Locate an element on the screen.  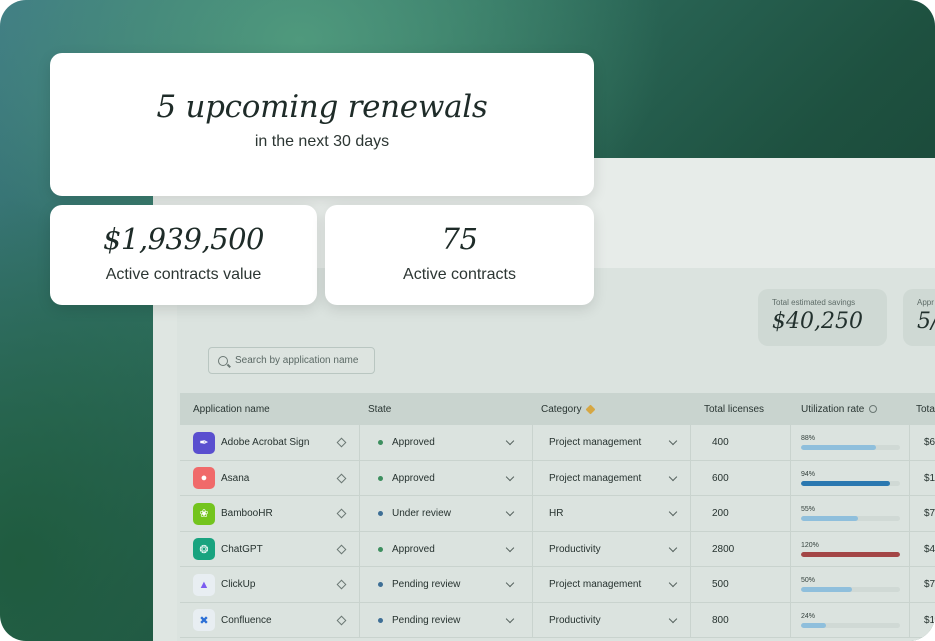
renewals-subtitle: in the next 30 days is located at coordinates (322, 141).